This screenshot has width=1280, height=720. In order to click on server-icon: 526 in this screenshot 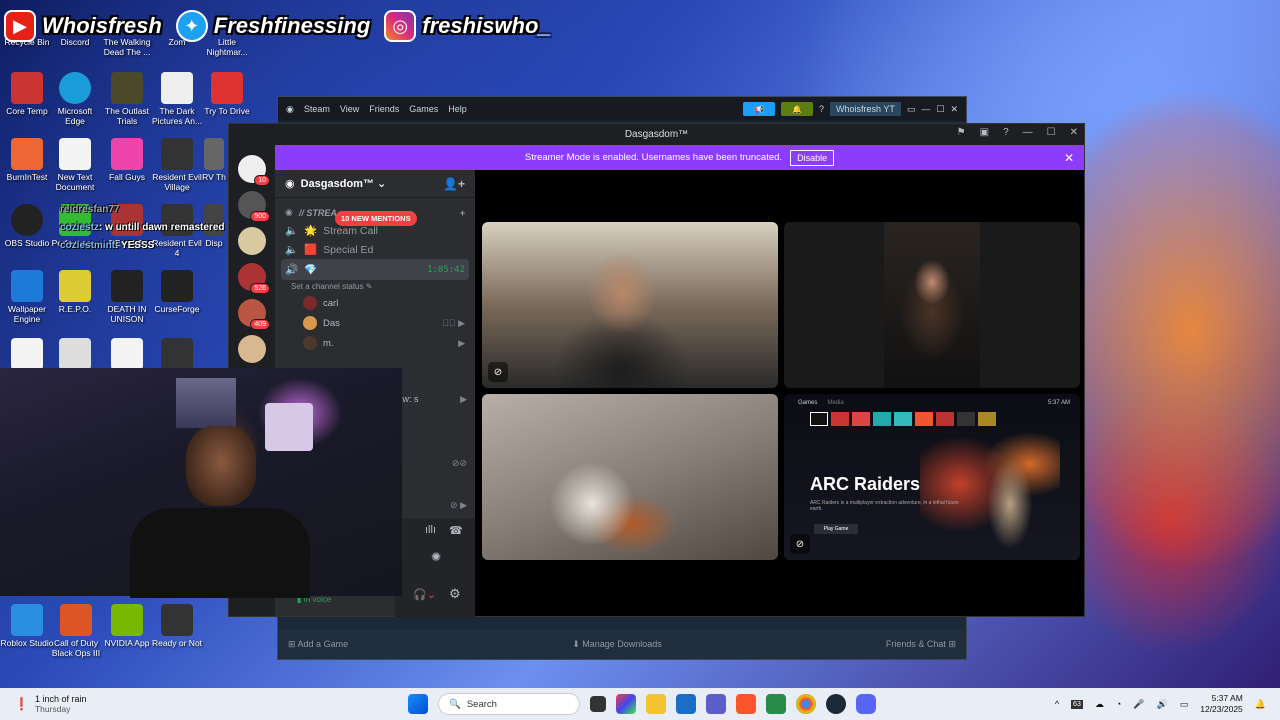, I will do `click(254, 278)`.